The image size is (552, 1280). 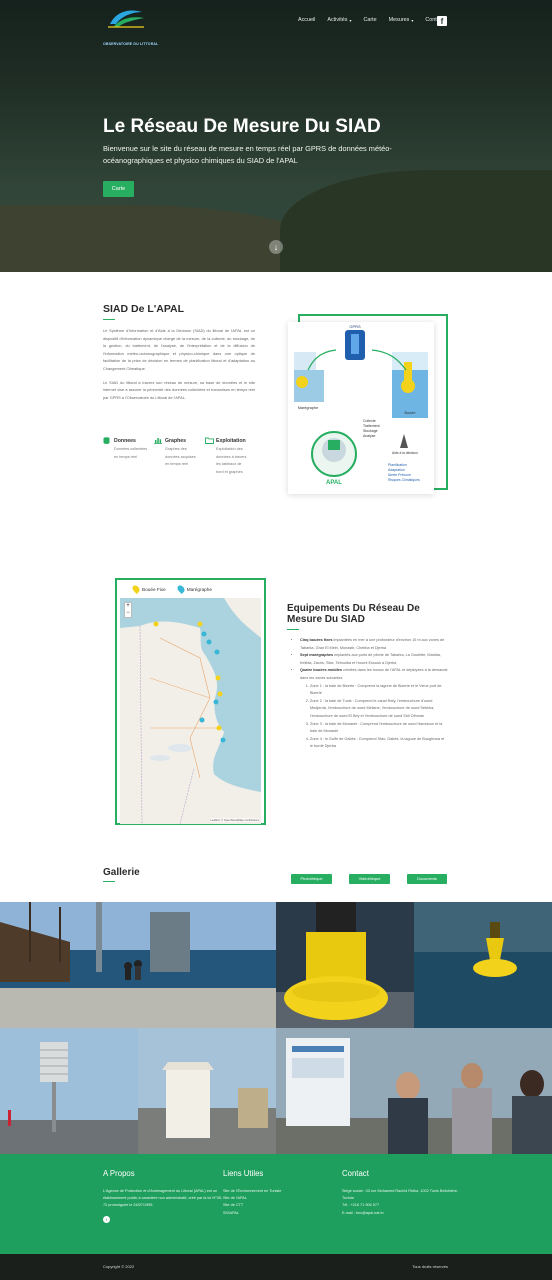 I want to click on nav-label: Mesures, so click(x=399, y=20).